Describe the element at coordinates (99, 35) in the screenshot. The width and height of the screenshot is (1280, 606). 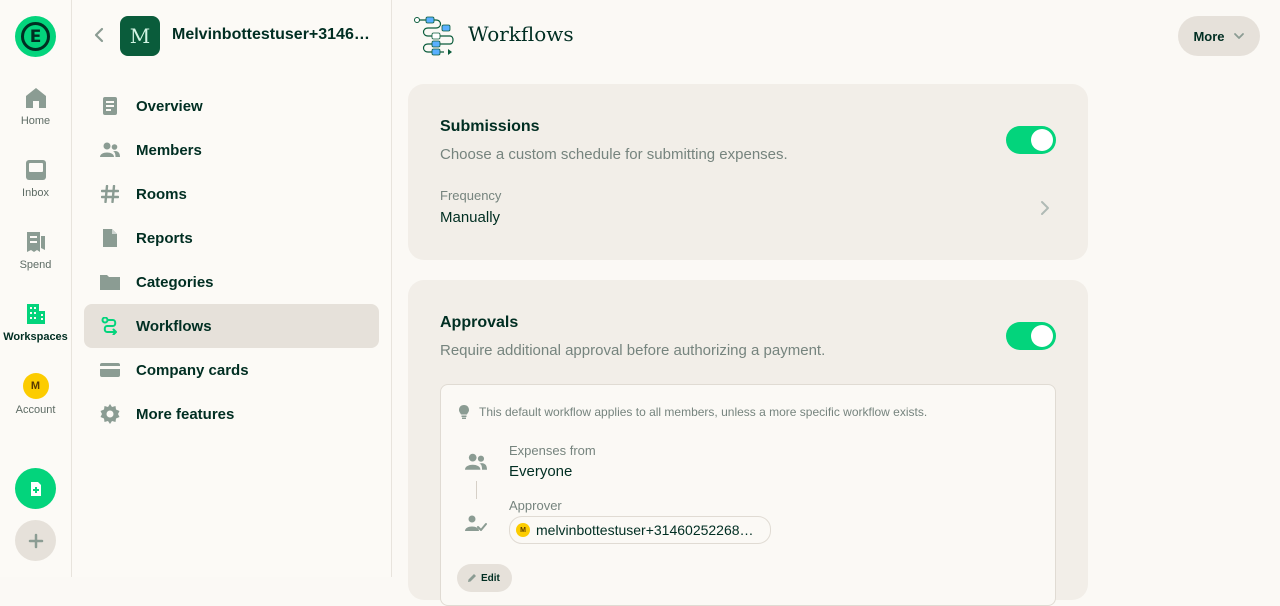
I see `chevron-left-icon` at that location.